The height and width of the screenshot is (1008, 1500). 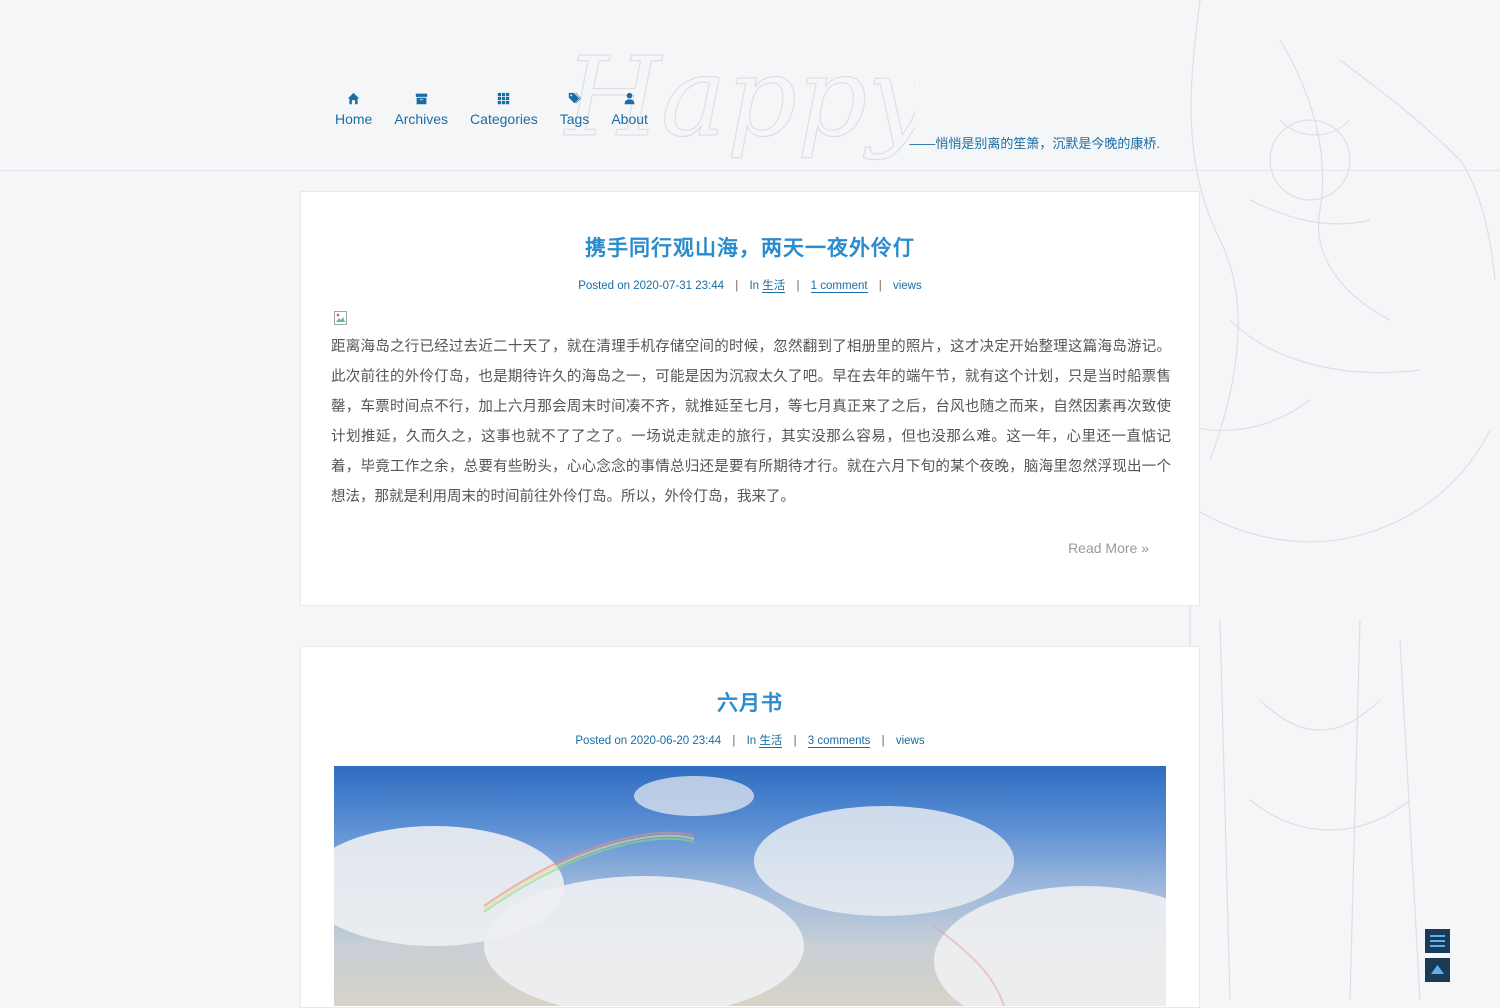 I want to click on archive-icon, so click(x=421, y=99).